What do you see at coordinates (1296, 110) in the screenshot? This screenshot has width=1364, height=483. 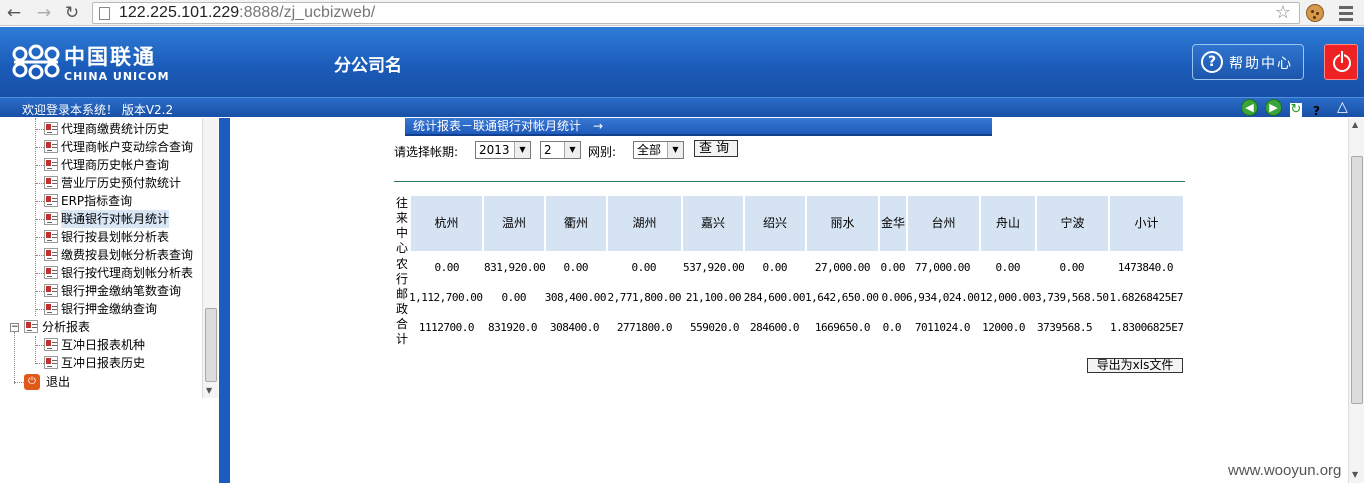 I see `refresh-icon: ↻` at bounding box center [1296, 110].